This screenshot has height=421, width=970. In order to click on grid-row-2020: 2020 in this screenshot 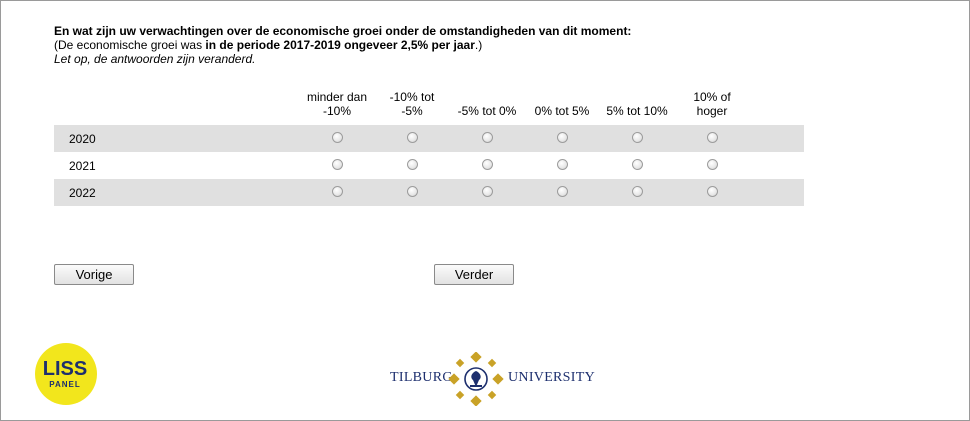, I will do `click(429, 138)`.